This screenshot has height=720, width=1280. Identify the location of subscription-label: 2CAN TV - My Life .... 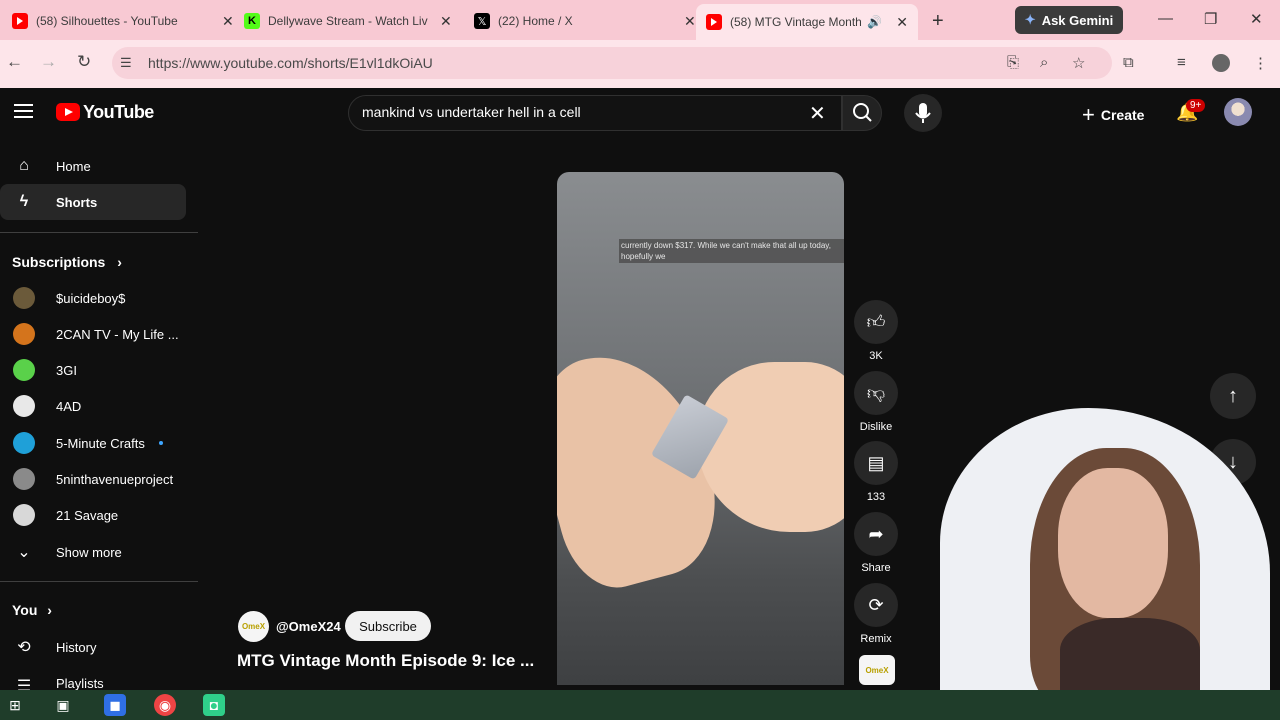
(117, 334).